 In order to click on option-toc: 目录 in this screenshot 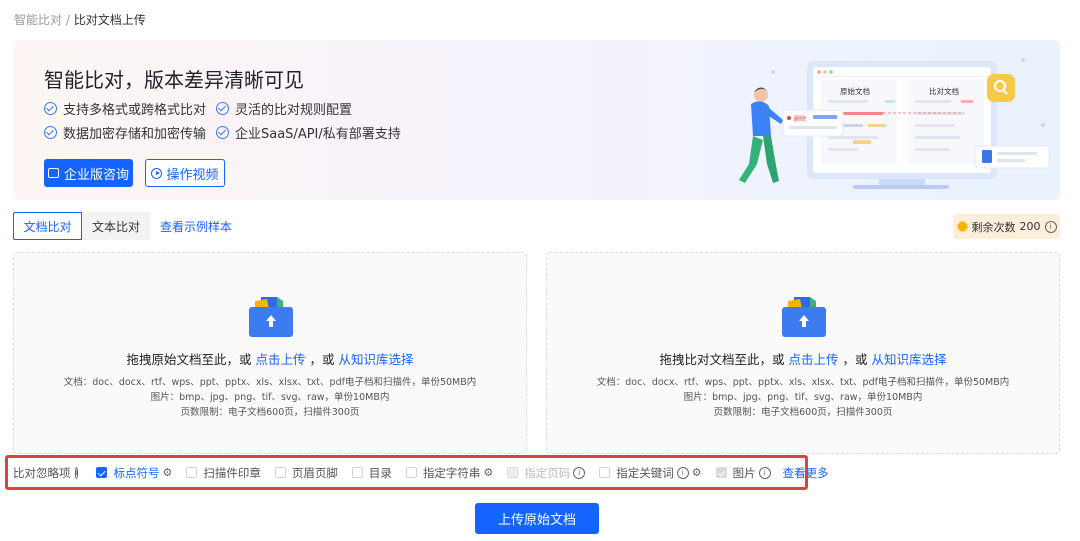, I will do `click(371, 473)`.